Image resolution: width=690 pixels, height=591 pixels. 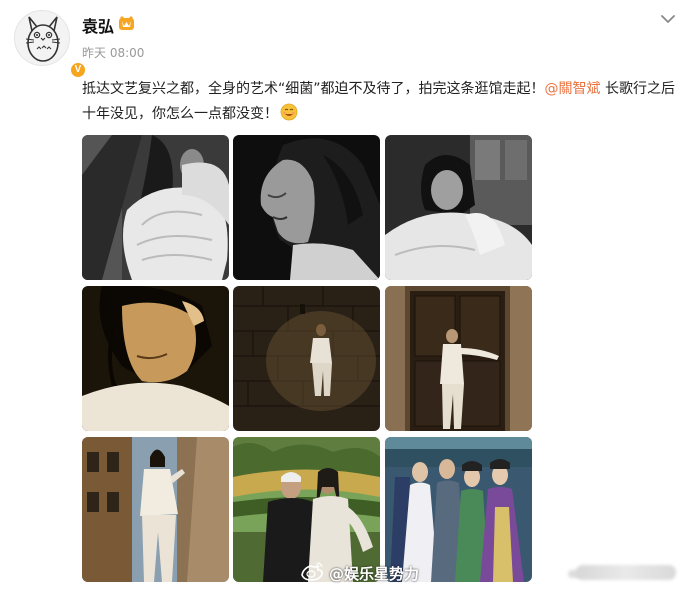 What do you see at coordinates (312, 573) in the screenshot?
I see `weibo-logo-icon` at bounding box center [312, 573].